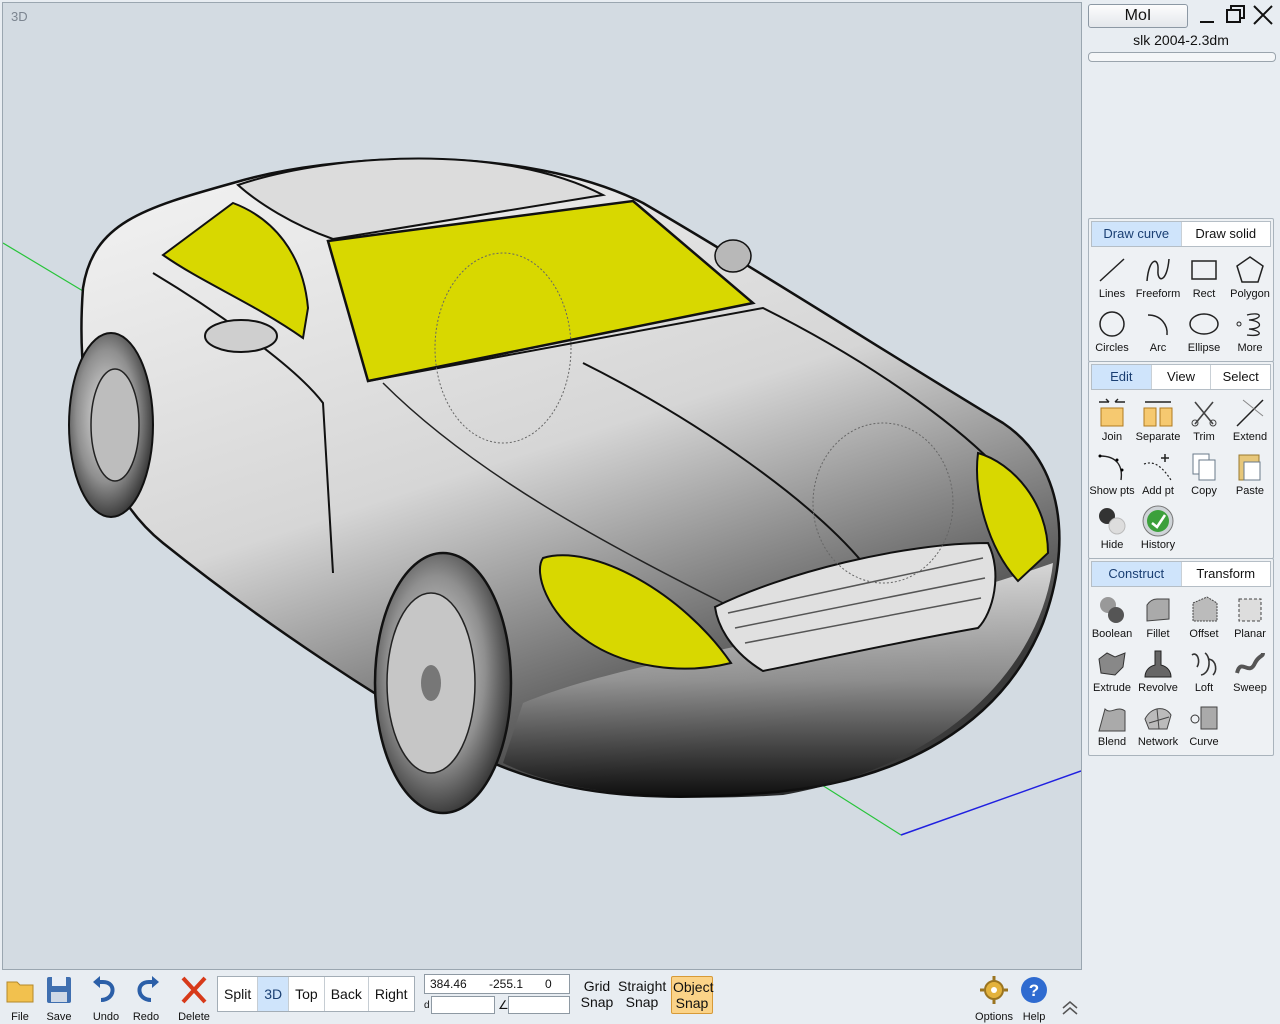 The height and width of the screenshot is (1024, 1280). I want to click on join-button: Join, so click(1112, 421).